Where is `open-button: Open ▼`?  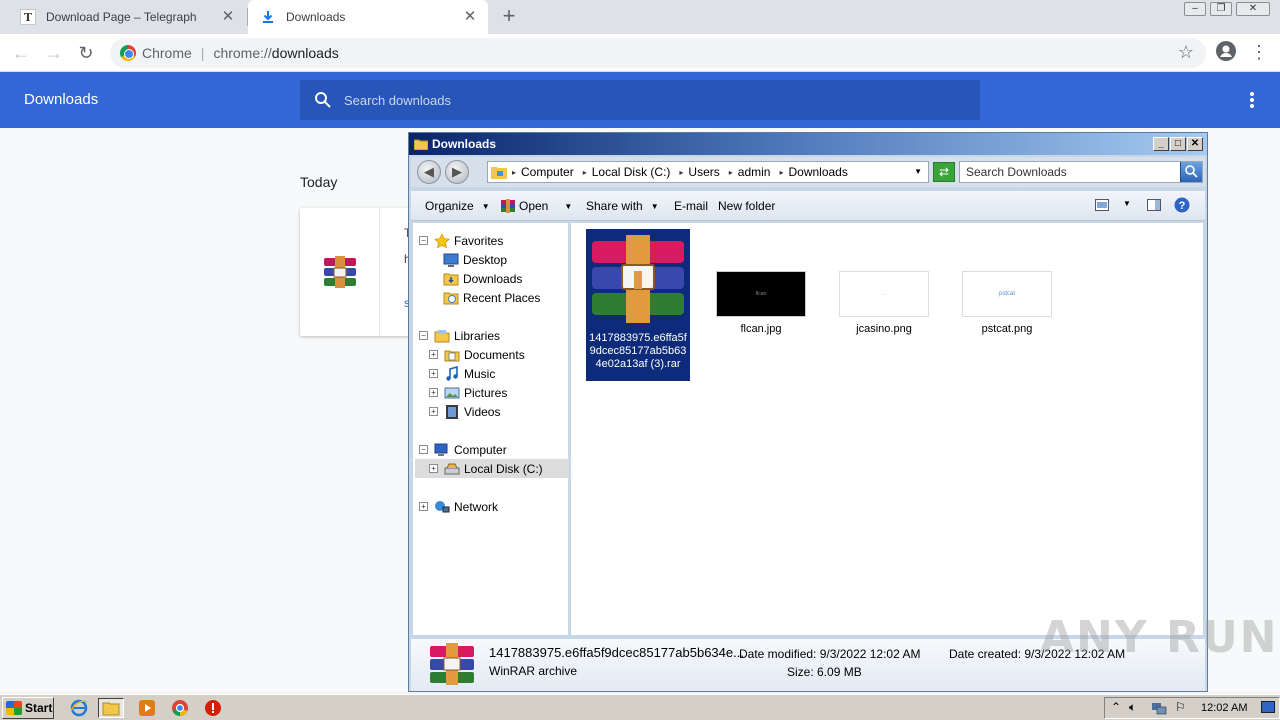
open-button: Open ▼ is located at coordinates (536, 206).